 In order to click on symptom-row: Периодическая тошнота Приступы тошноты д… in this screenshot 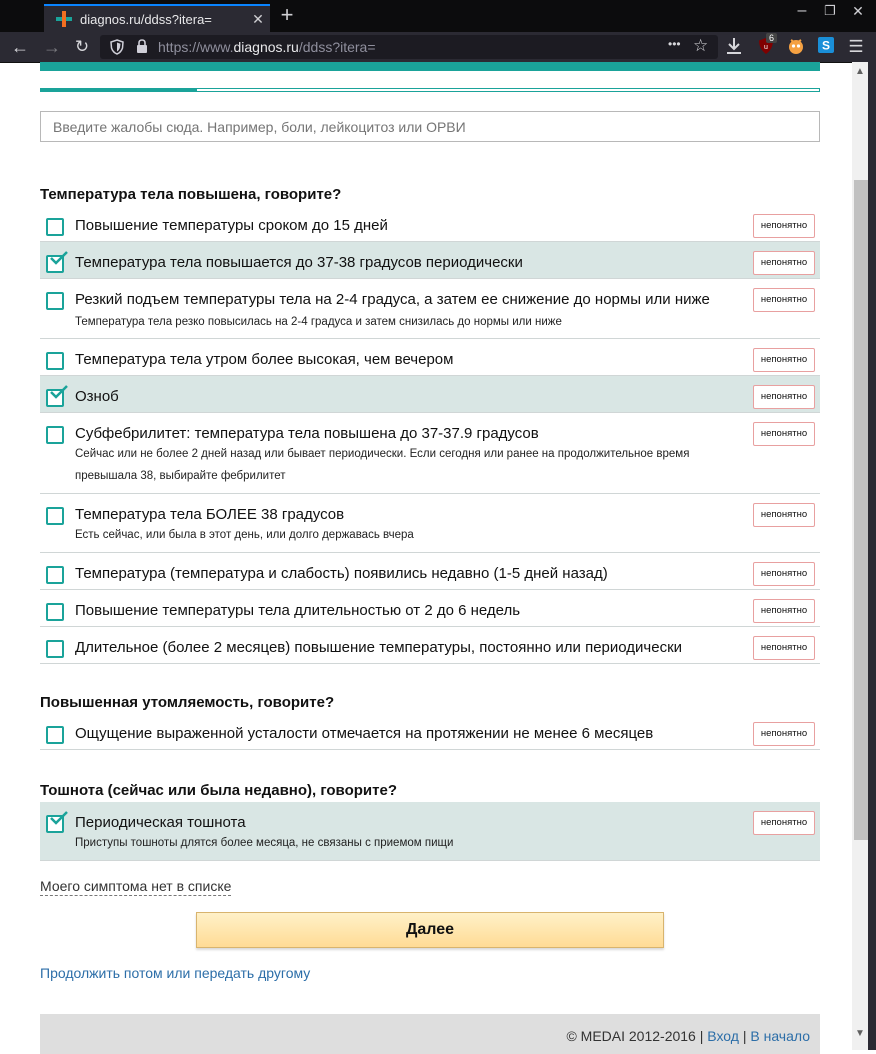, I will do `click(430, 831)`.